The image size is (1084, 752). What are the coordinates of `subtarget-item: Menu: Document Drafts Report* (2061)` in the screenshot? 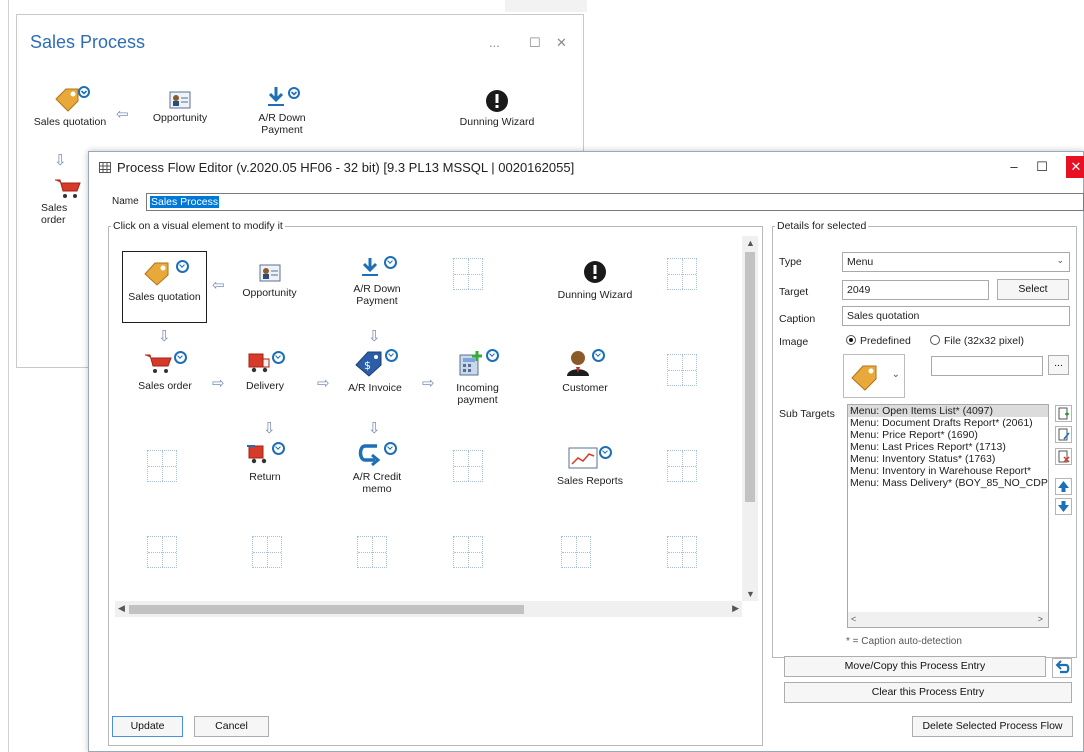 It's located at (948, 423).